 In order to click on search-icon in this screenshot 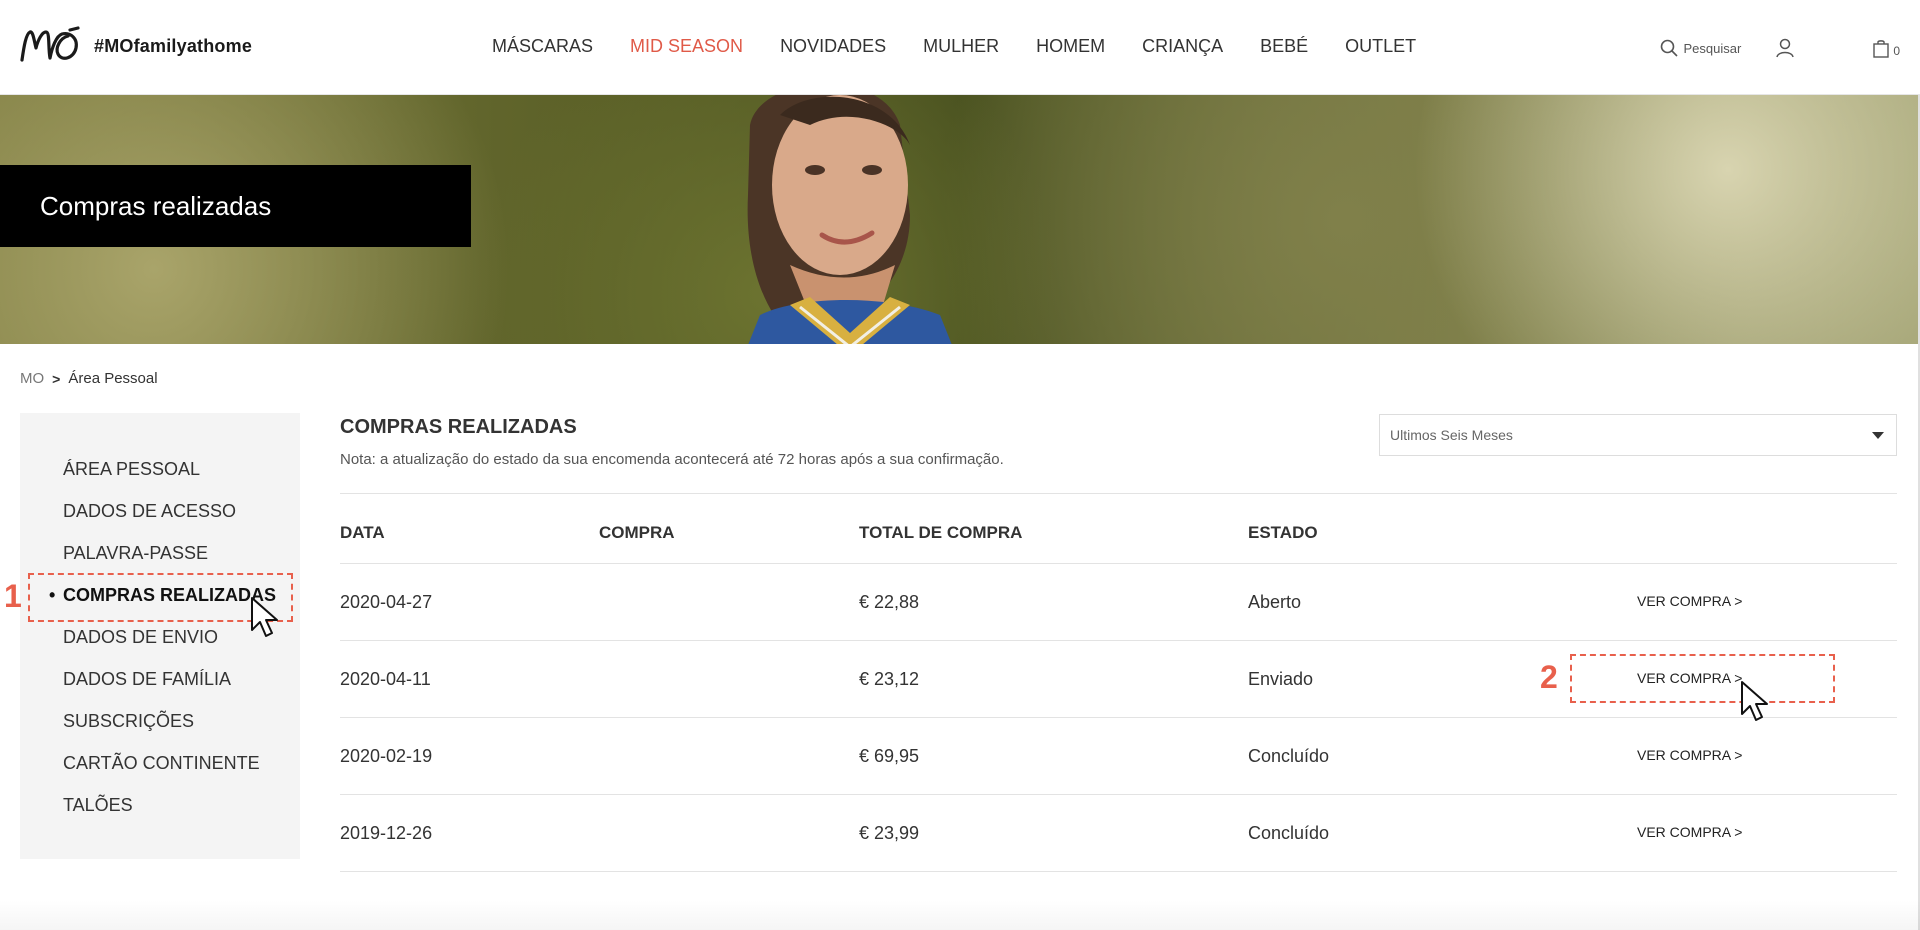, I will do `click(1669, 48)`.